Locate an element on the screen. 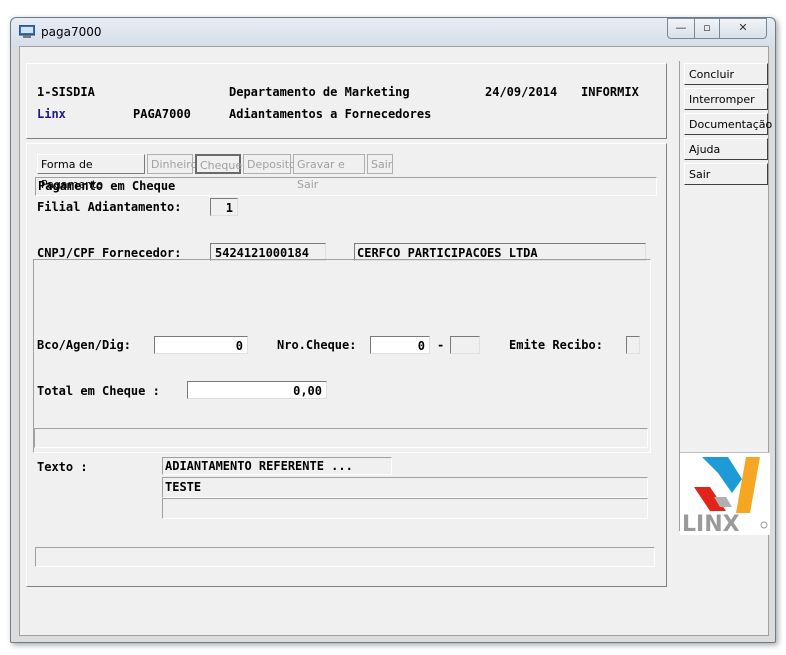 This screenshot has height=655, width=786. title-bar: paga7000 — ▫ ✕ is located at coordinates (393, 32).